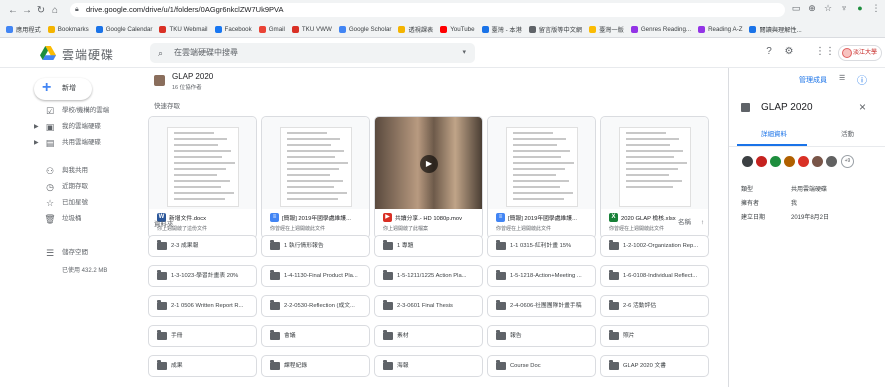 The width and height of the screenshot is (885, 387). Describe the element at coordinates (541, 306) in the screenshot. I see `folder-item: 2-4-0606-社團團隊計畫手稿` at that location.